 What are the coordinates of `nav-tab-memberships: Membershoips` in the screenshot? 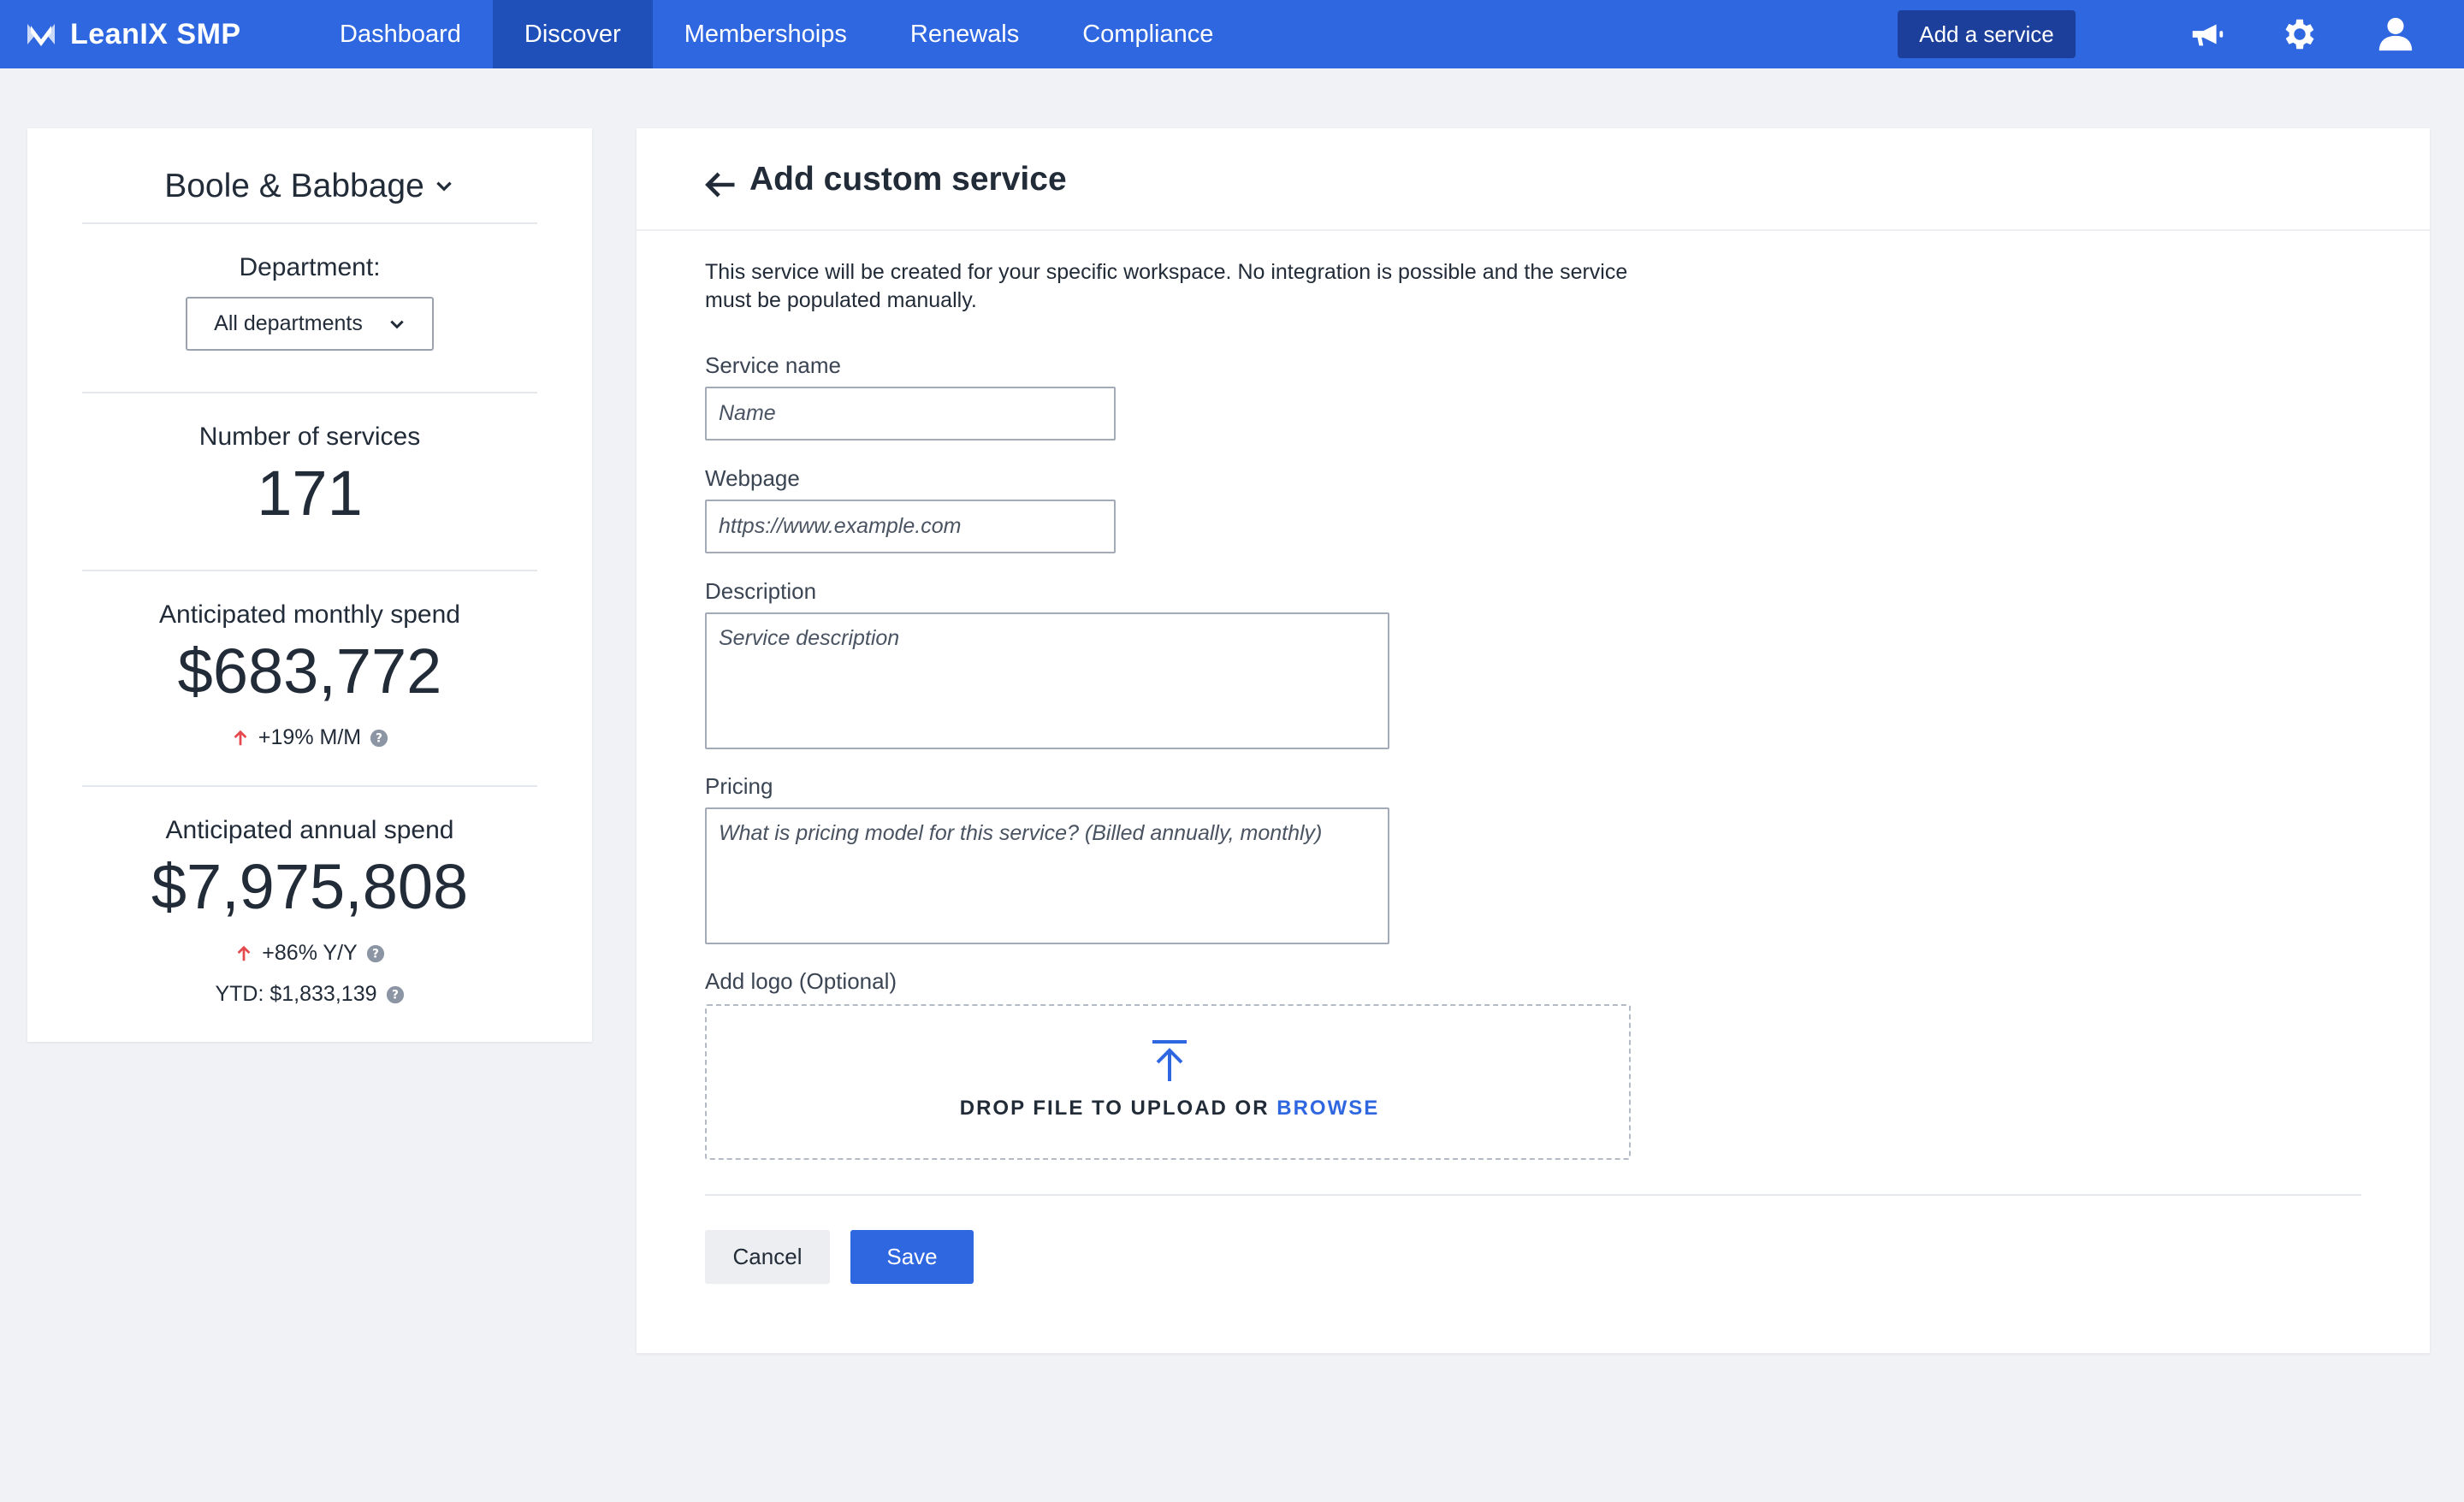 It's located at (766, 34).